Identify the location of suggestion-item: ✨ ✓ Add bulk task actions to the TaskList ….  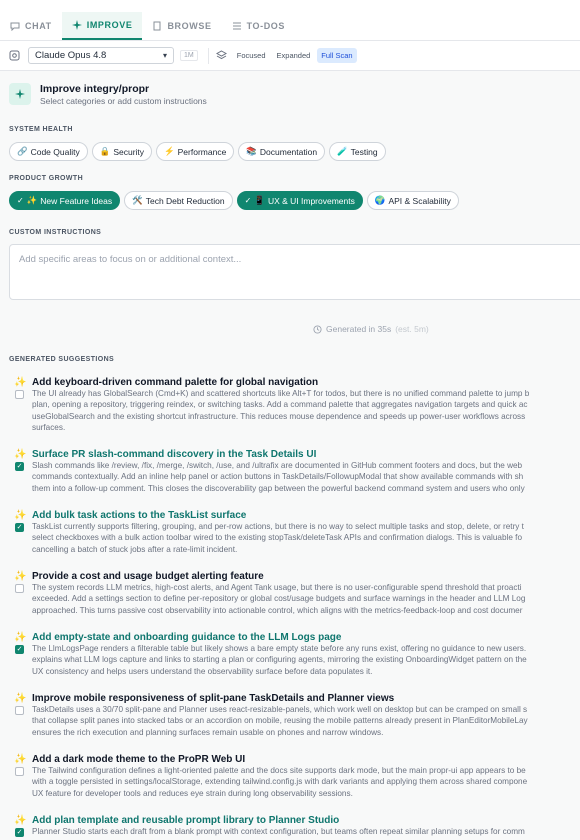
(297, 532).